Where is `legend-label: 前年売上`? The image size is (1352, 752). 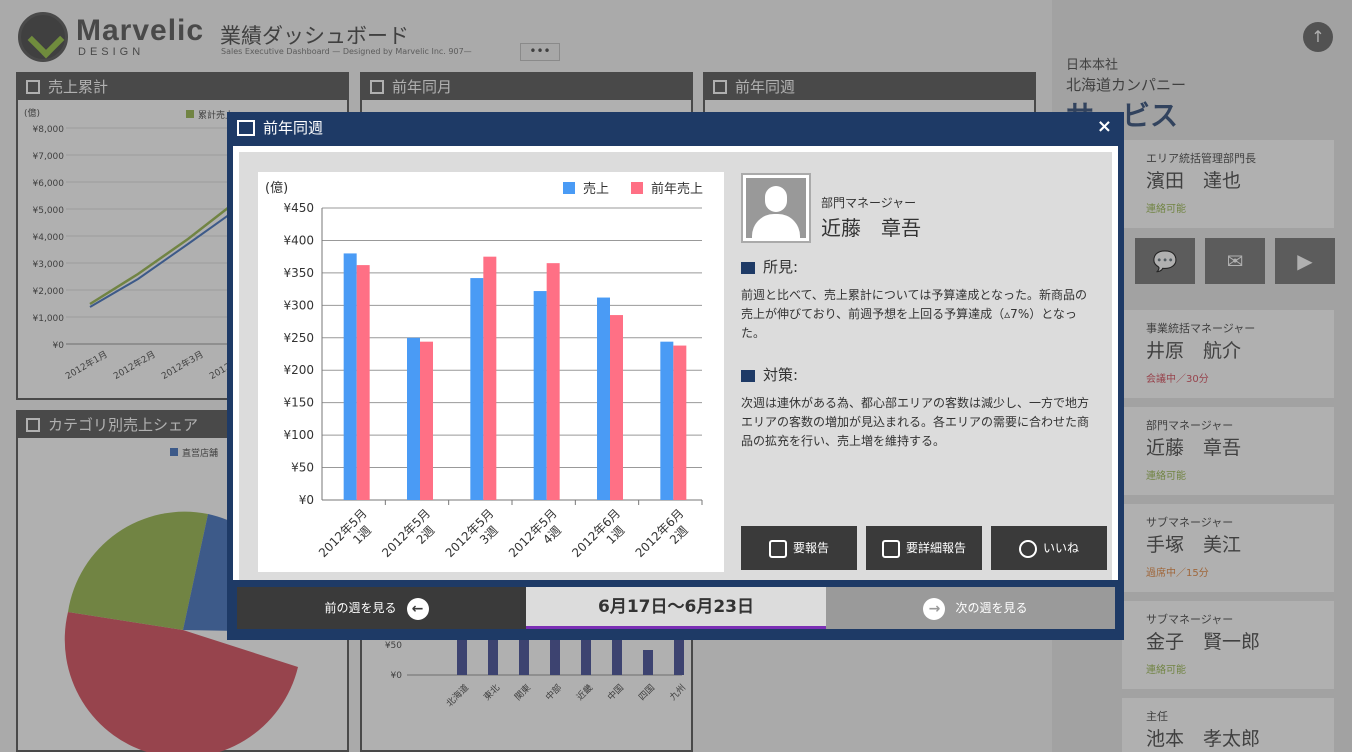 legend-label: 前年売上 is located at coordinates (677, 189).